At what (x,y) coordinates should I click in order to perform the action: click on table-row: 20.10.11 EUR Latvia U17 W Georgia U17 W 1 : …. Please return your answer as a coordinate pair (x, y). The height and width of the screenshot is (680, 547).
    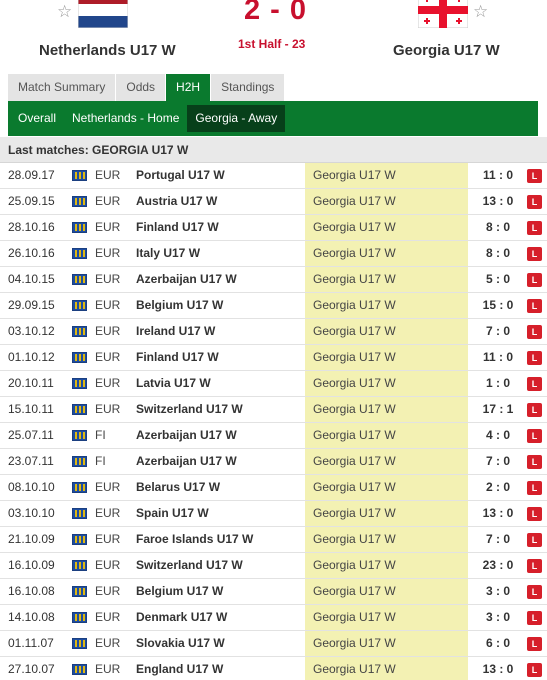
    Looking at the image, I should click on (273, 384).